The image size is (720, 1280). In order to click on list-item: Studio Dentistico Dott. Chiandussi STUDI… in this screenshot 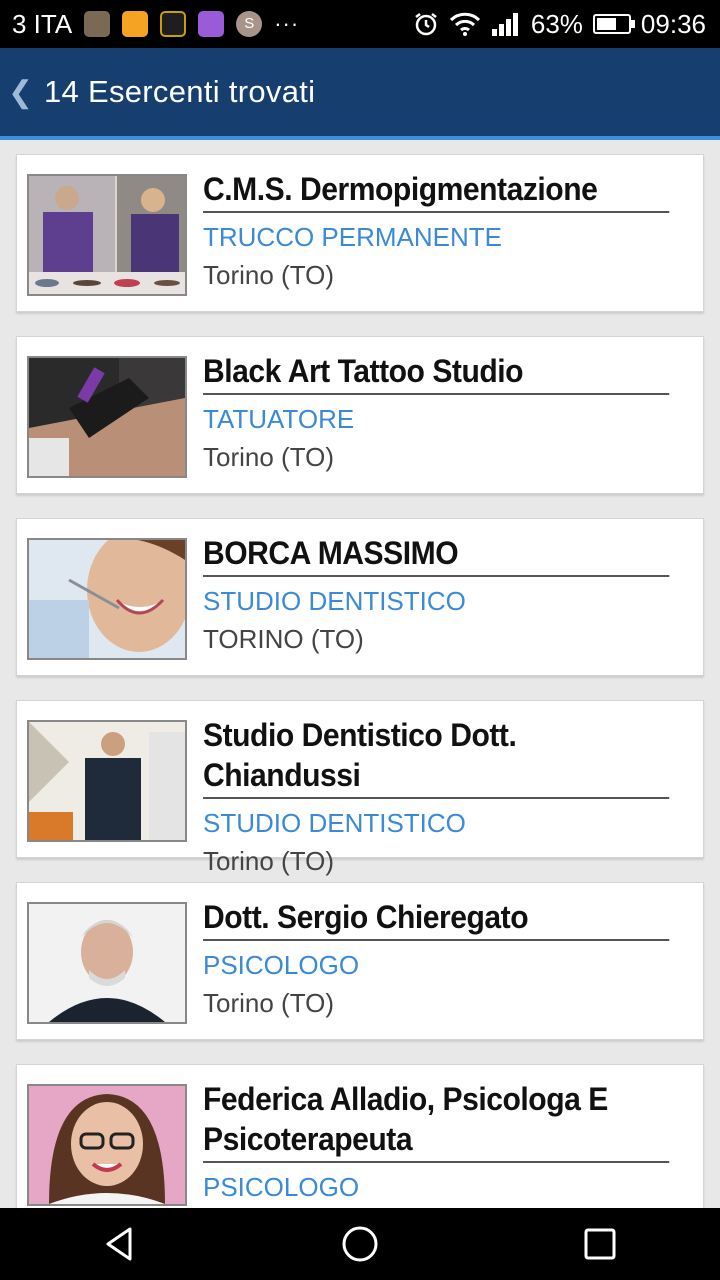, I will do `click(360, 788)`.